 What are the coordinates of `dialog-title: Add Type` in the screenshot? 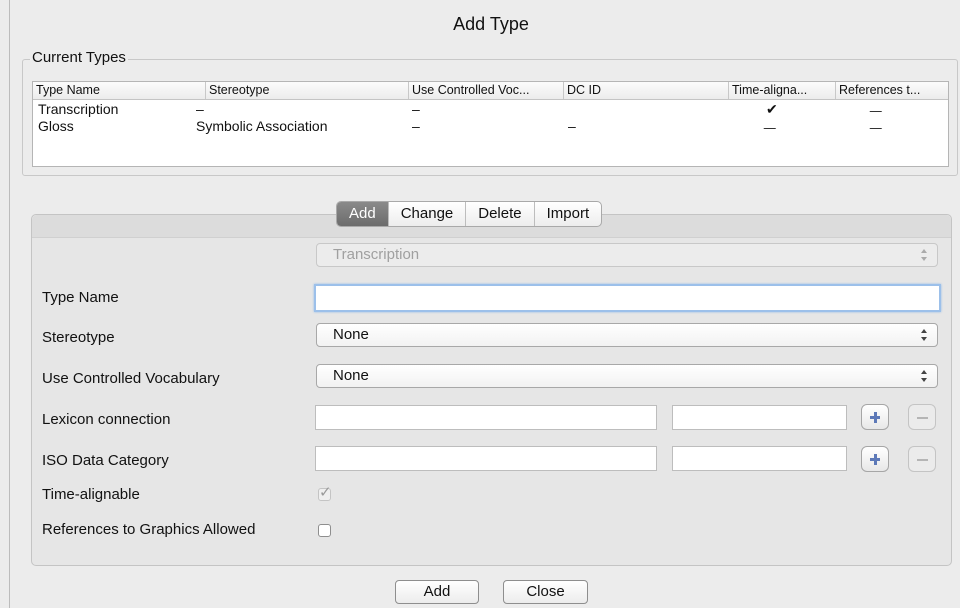 It's located at (491, 24).